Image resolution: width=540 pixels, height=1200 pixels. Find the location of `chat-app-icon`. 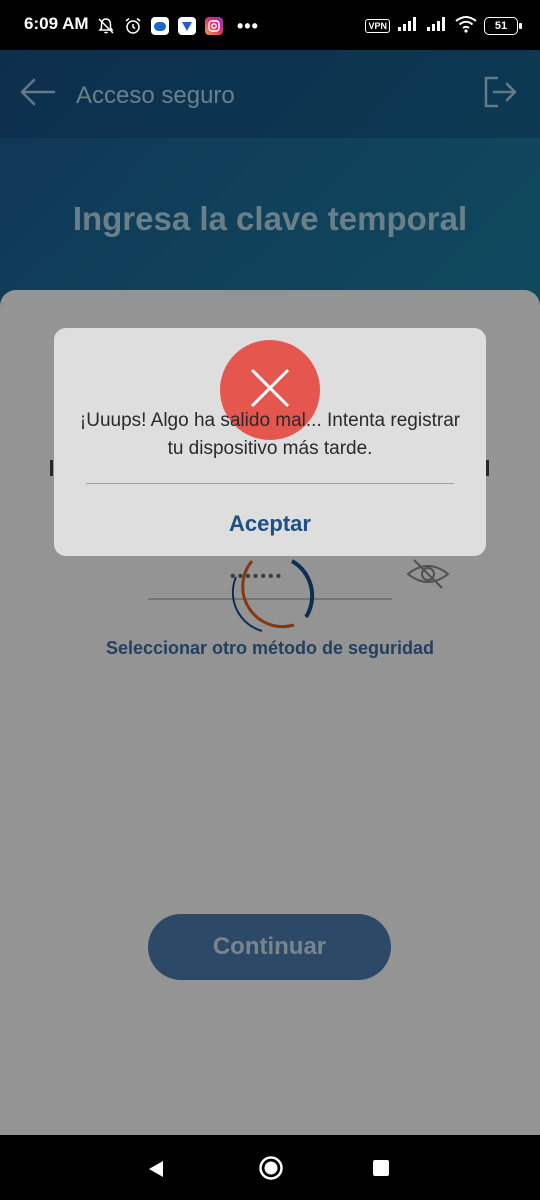

chat-app-icon is located at coordinates (160, 26).